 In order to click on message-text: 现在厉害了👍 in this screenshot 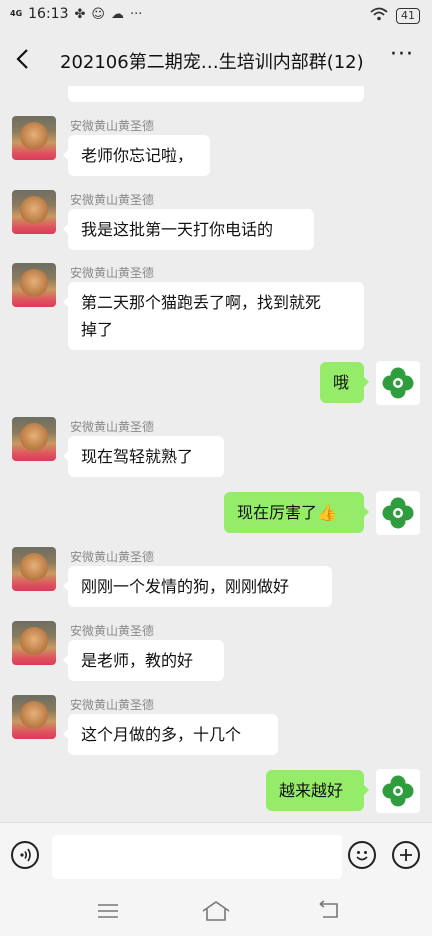, I will do `click(287, 512)`.